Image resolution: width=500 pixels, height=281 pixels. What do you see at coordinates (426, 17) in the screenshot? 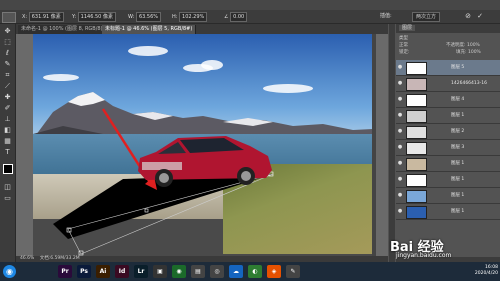
I see `interpolation-select: 两次立方` at bounding box center [426, 17].